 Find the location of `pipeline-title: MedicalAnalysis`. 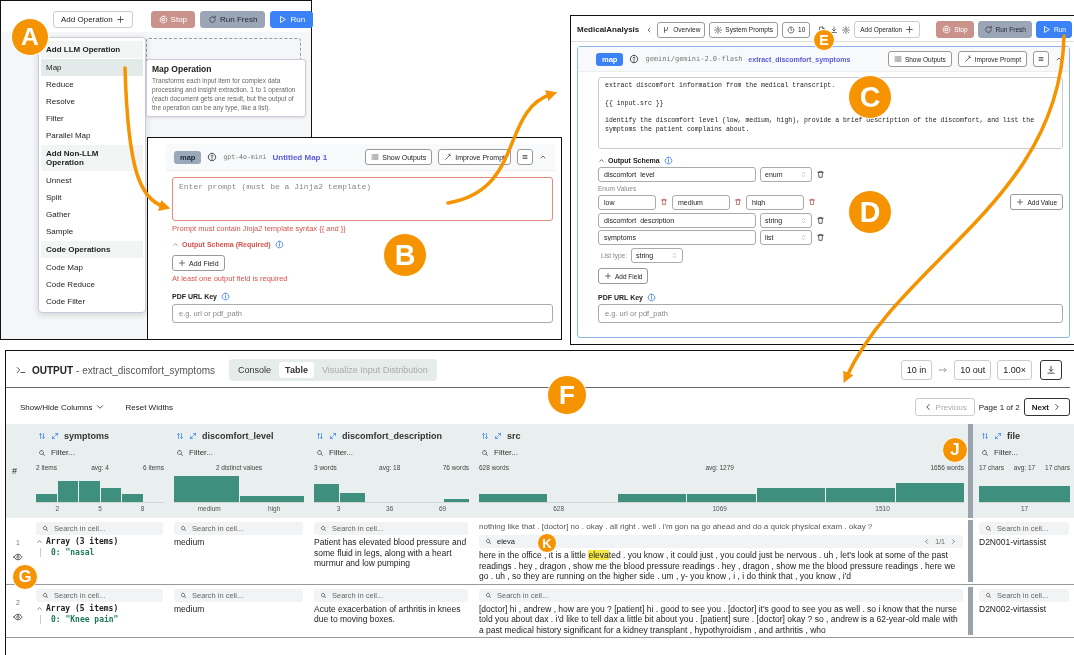

pipeline-title: MedicalAnalysis is located at coordinates (608, 29).